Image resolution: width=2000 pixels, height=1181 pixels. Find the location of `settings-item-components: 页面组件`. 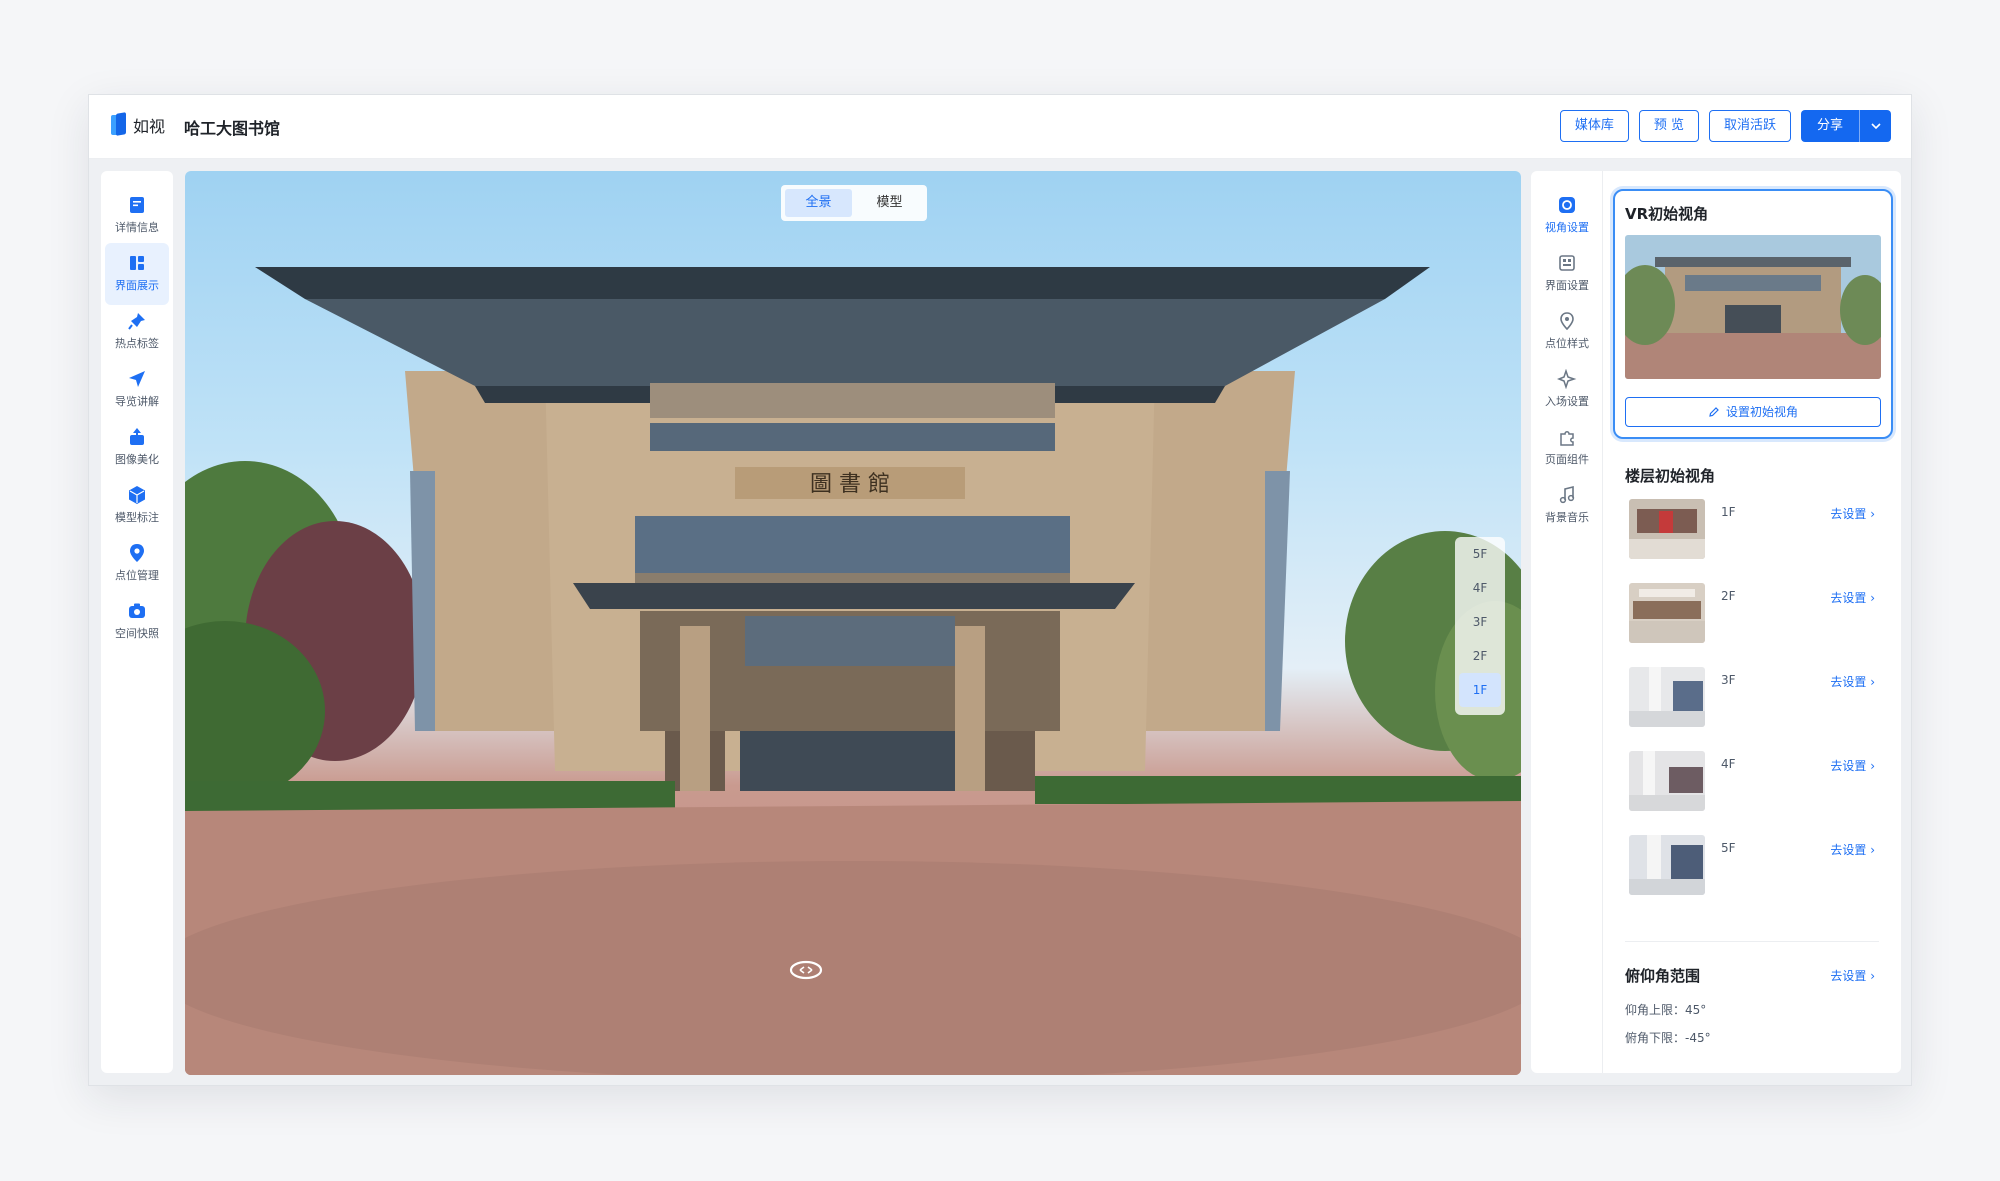

settings-item-components: 页面组件 is located at coordinates (1567, 448).